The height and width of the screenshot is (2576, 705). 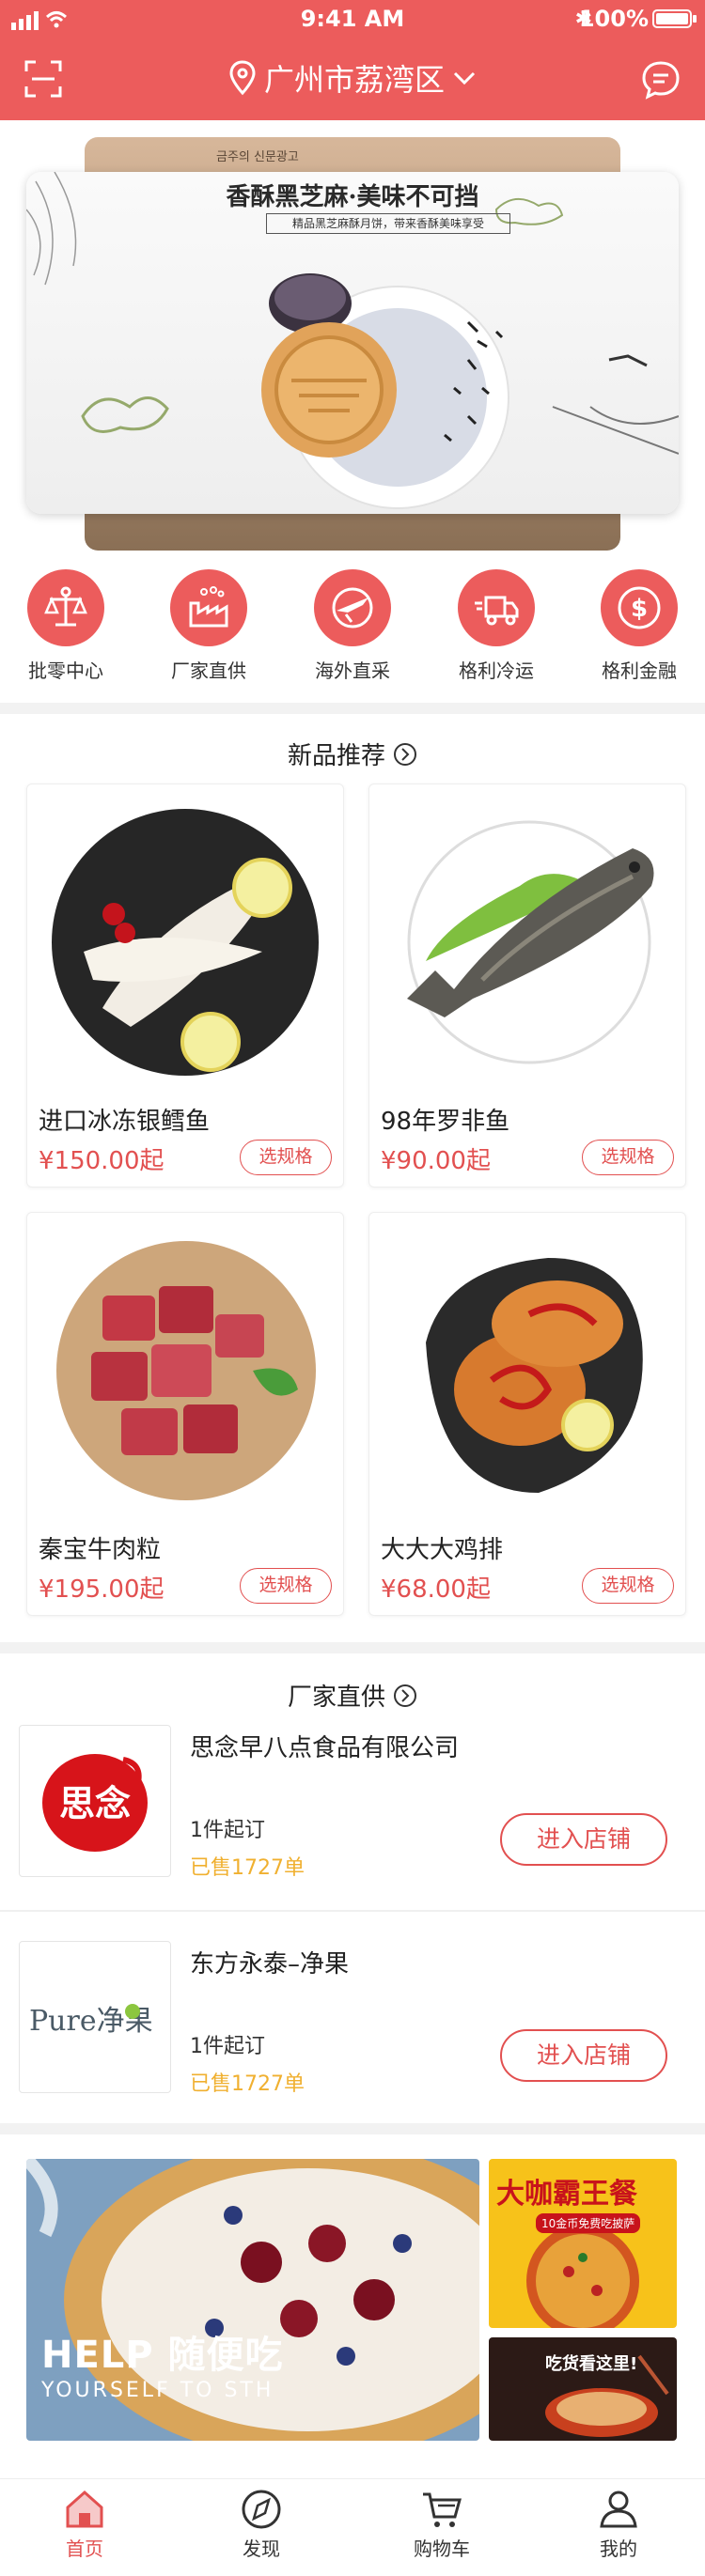 I want to click on tab-discover: 发现, so click(x=261, y=2524).